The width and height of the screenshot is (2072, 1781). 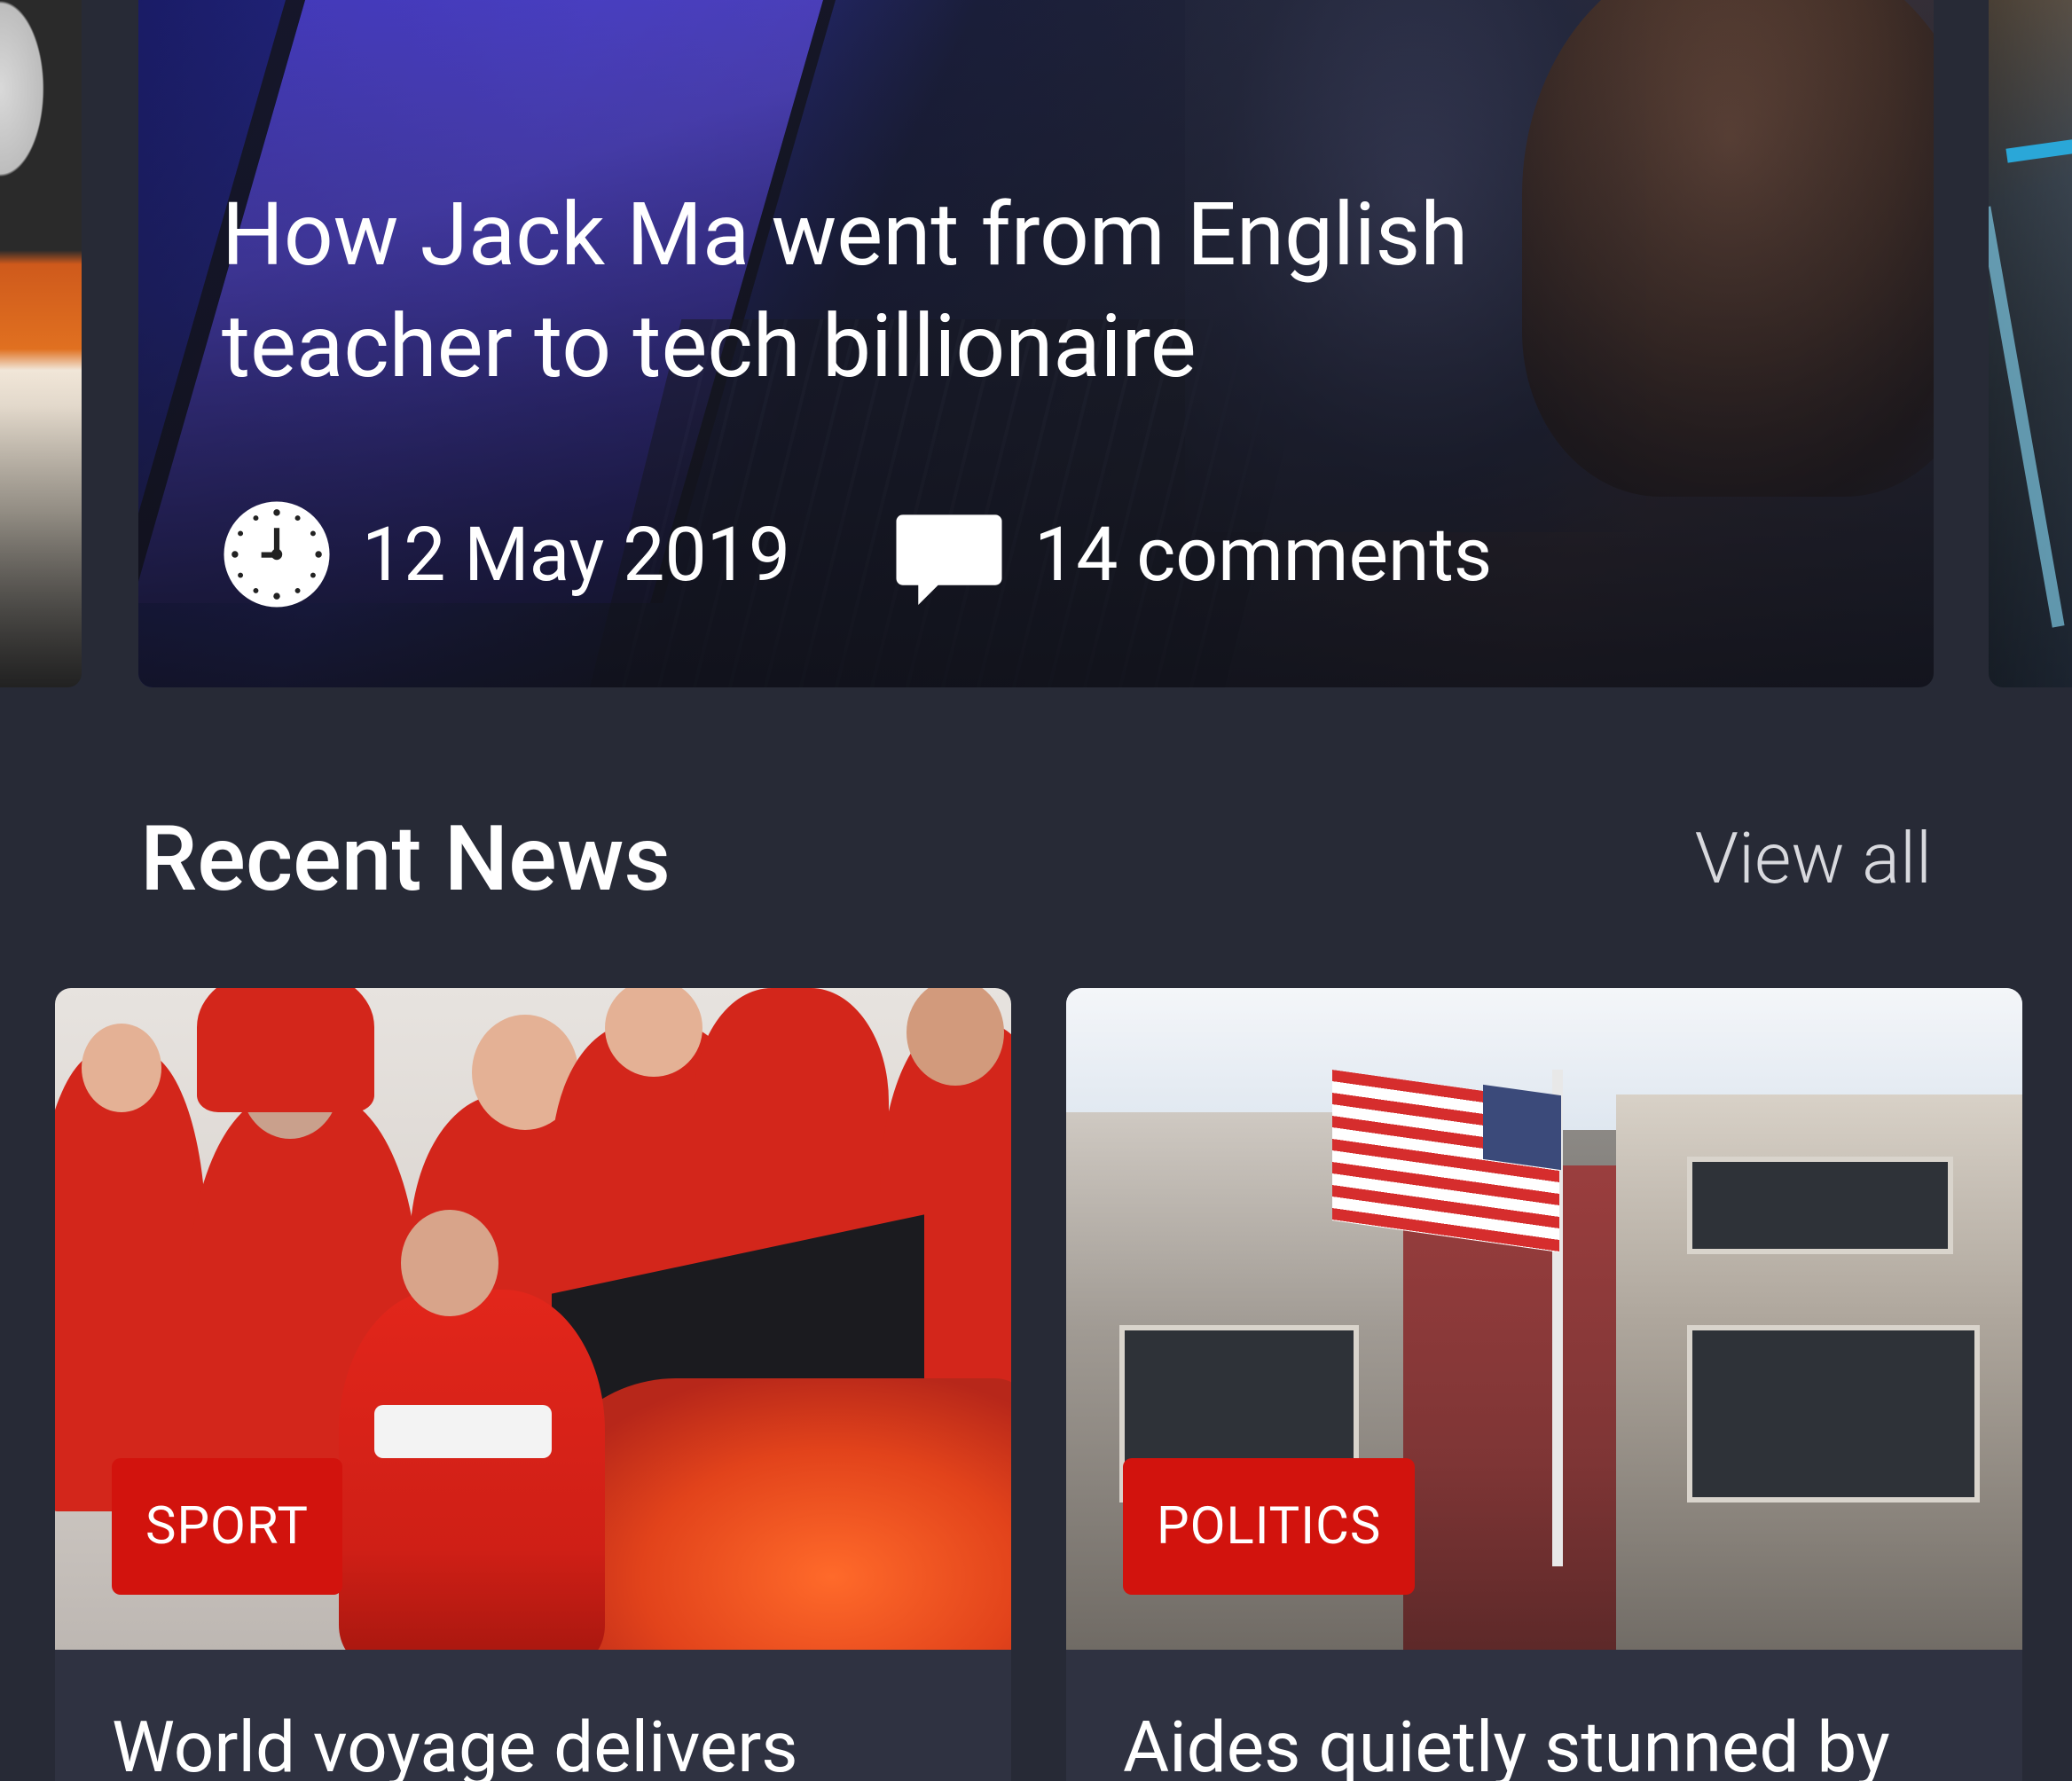 What do you see at coordinates (709, 346) in the screenshot?
I see `featured-title-line-2: teacher to tech billionaire` at bounding box center [709, 346].